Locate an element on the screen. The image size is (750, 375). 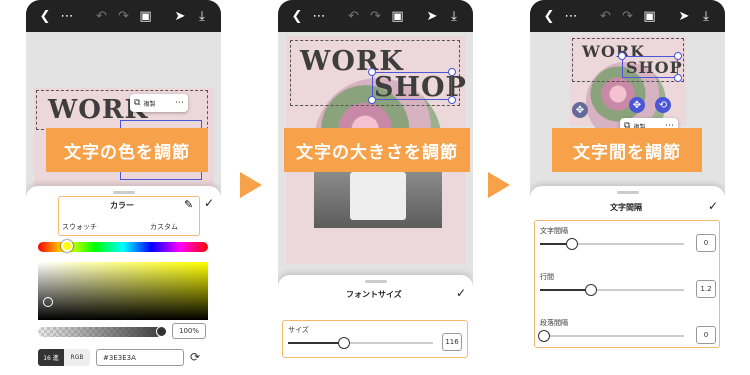
size-slider is located at coordinates (360, 343).